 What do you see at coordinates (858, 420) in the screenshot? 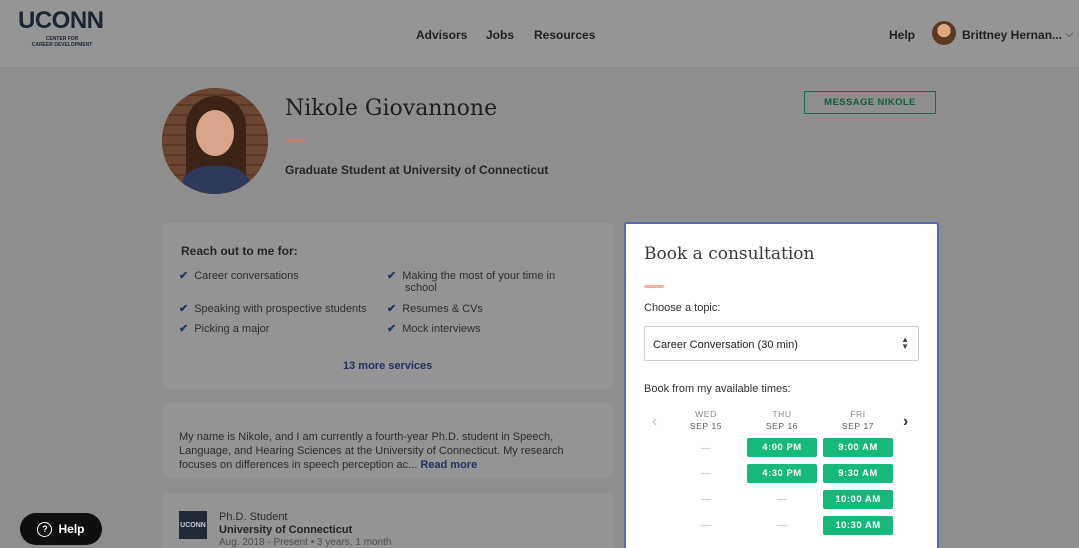
I see `day-header-fri: FRI SEP 17` at bounding box center [858, 420].